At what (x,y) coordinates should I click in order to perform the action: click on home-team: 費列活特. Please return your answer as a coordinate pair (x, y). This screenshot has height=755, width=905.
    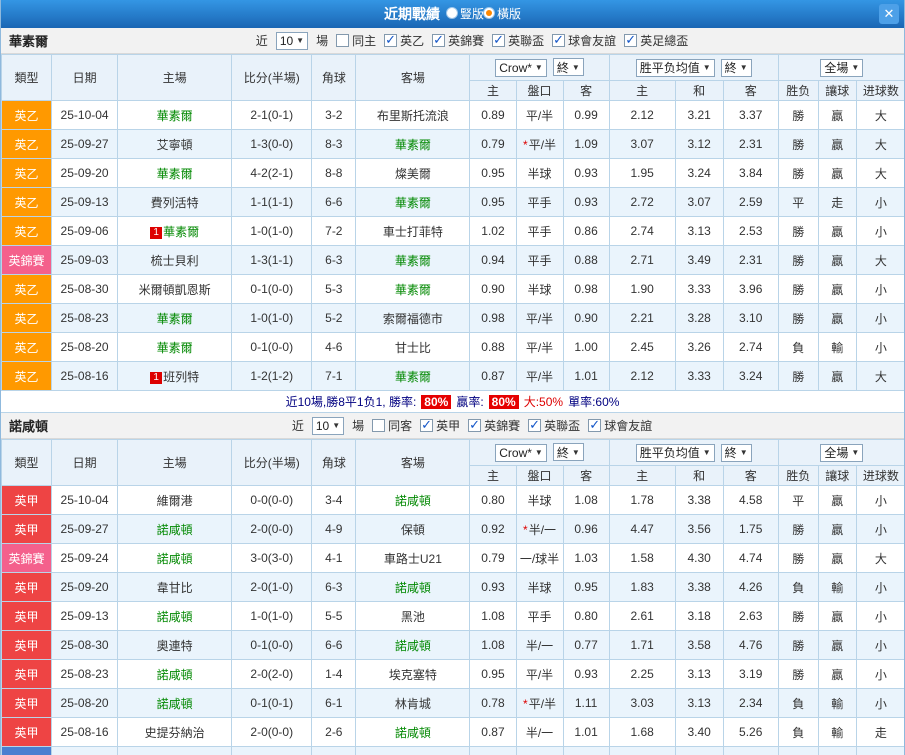
    Looking at the image, I should click on (175, 203).